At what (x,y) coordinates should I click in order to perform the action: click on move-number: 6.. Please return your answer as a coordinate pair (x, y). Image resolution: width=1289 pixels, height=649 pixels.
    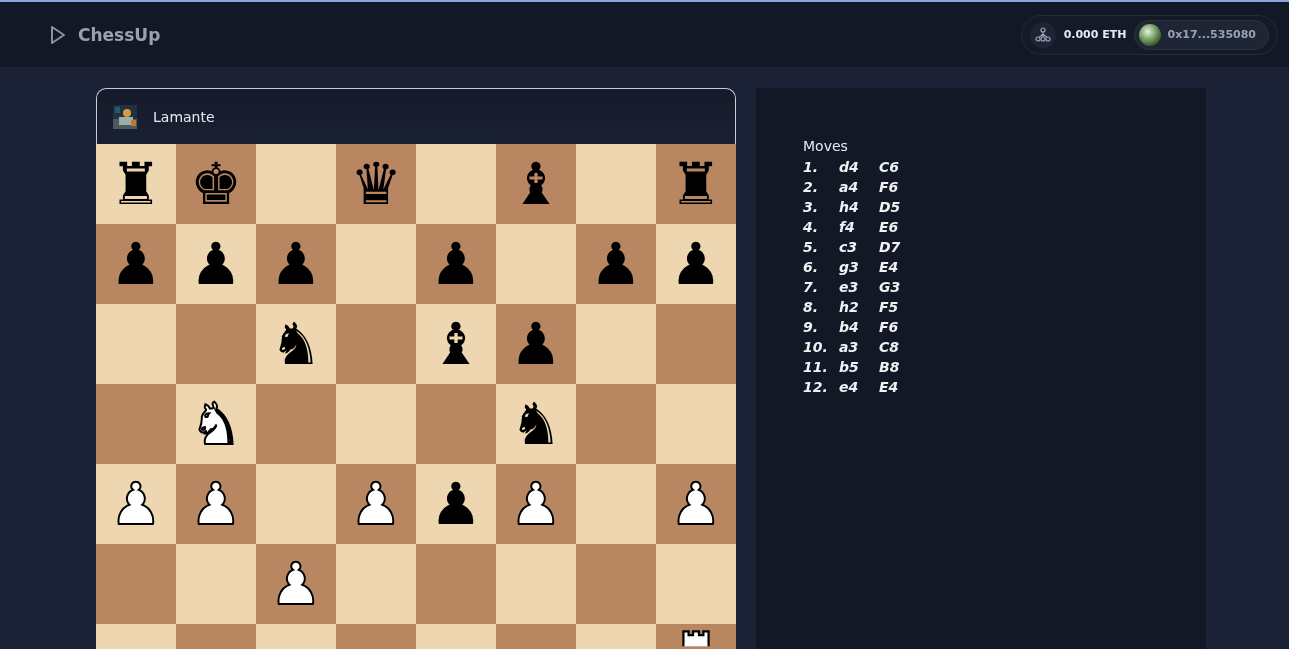
    Looking at the image, I should click on (811, 267).